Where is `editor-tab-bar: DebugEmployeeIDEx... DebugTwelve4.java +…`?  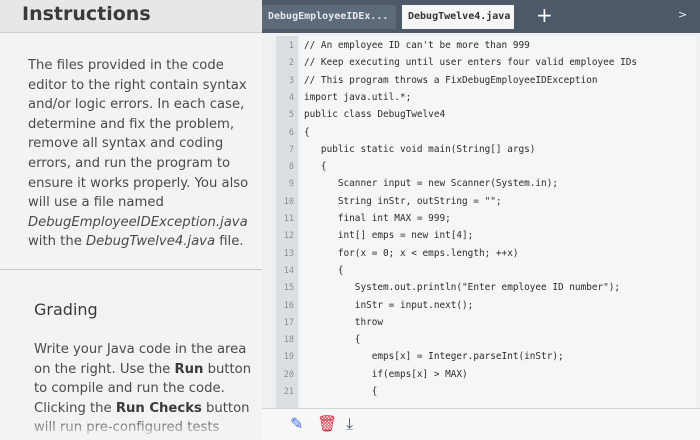 editor-tab-bar: DebugEmployeeIDEx... DebugTwelve4.java +… is located at coordinates (481, 16).